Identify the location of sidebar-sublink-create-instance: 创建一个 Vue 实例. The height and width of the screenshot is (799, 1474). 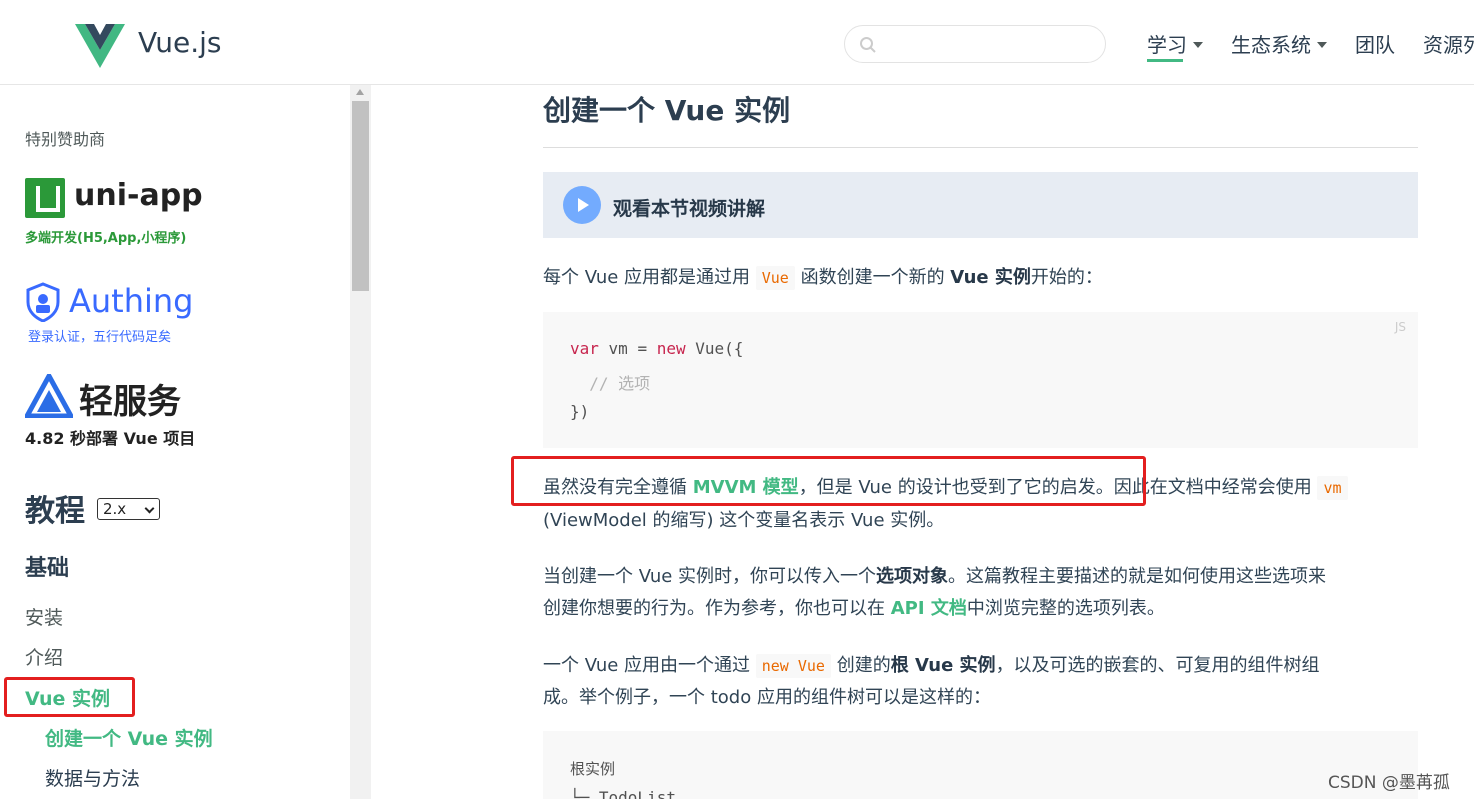
(129, 737).